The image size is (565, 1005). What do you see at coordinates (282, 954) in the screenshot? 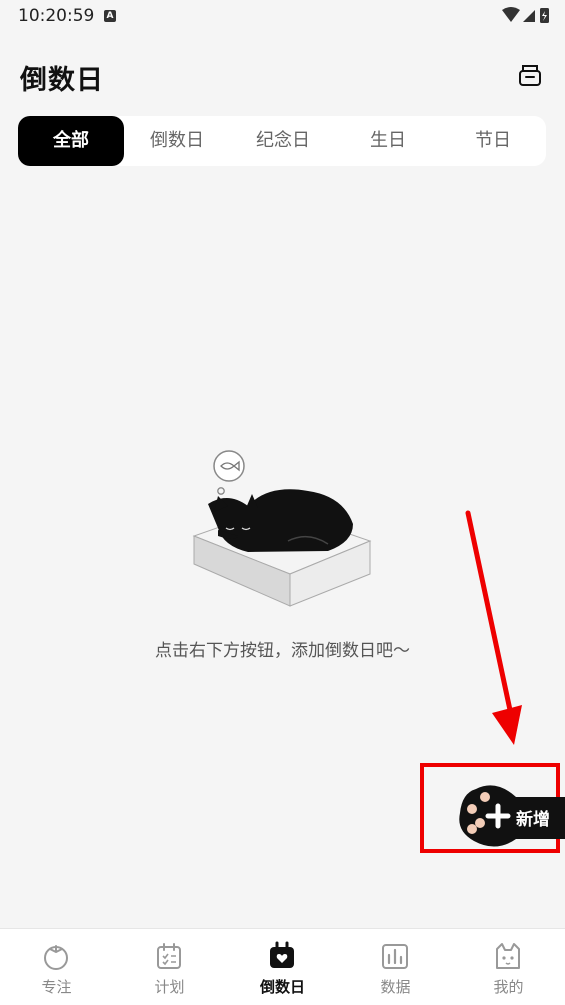
I see `calendar-heart-icon` at bounding box center [282, 954].